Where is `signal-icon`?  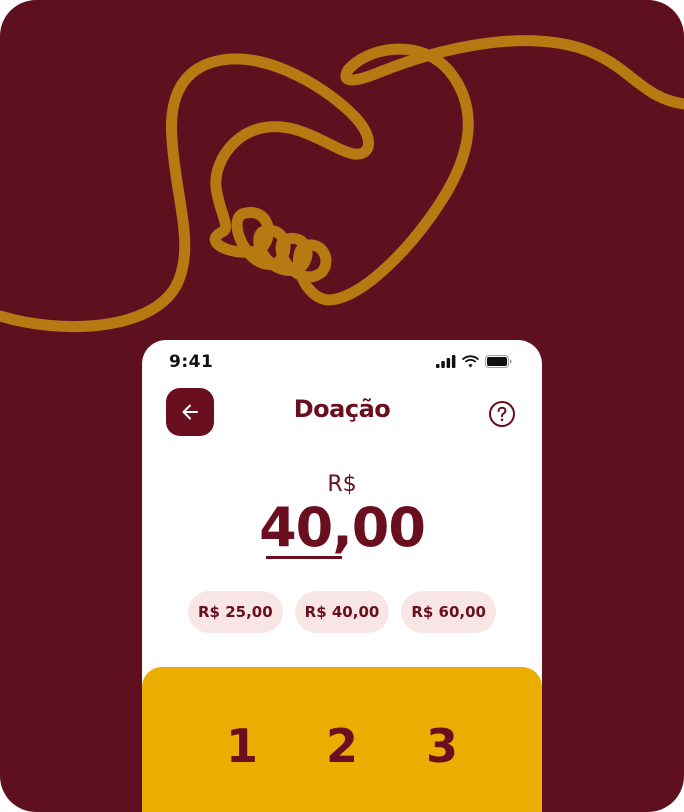
signal-icon is located at coordinates (446, 361).